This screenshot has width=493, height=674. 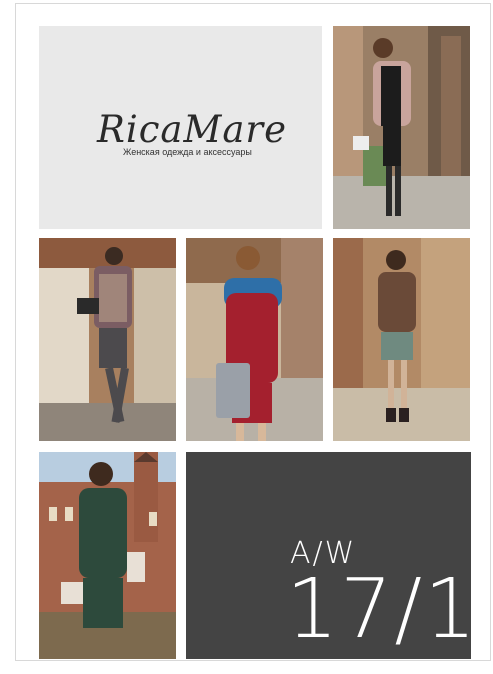 I want to click on photo-woman-brown-jacket-green-skirt, so click(x=401, y=339).